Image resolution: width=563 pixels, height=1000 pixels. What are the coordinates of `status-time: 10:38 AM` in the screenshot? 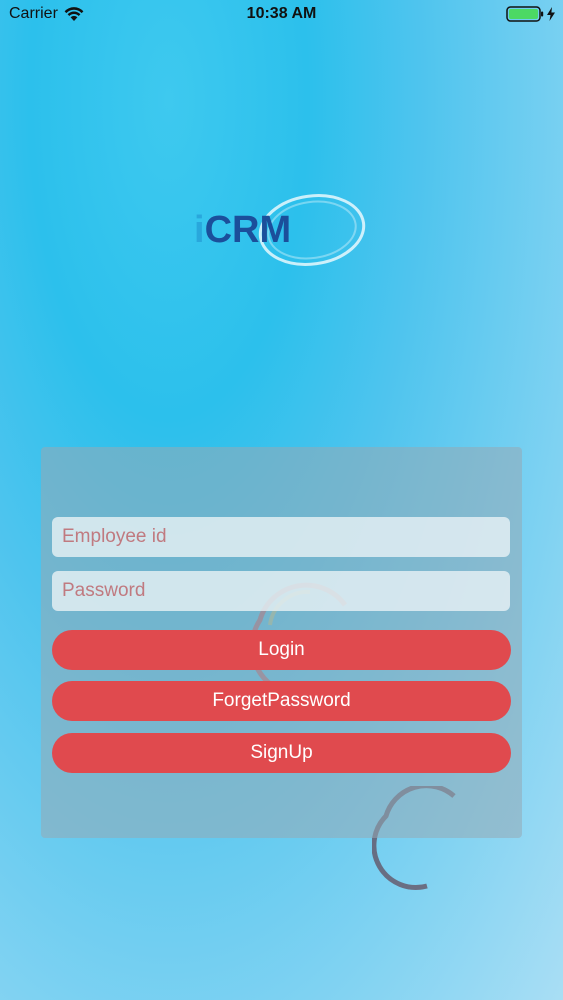 It's located at (281, 13).